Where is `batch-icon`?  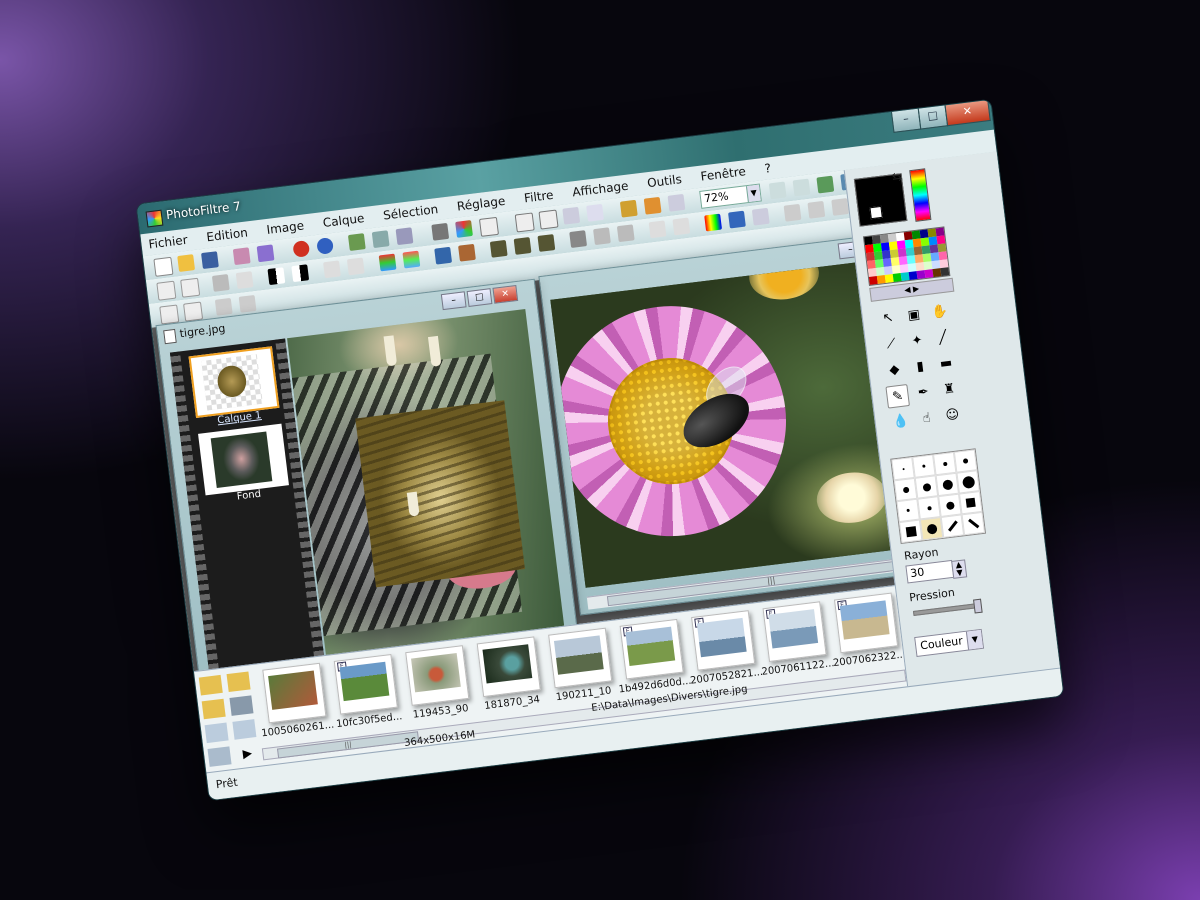 batch-icon is located at coordinates (676, 202).